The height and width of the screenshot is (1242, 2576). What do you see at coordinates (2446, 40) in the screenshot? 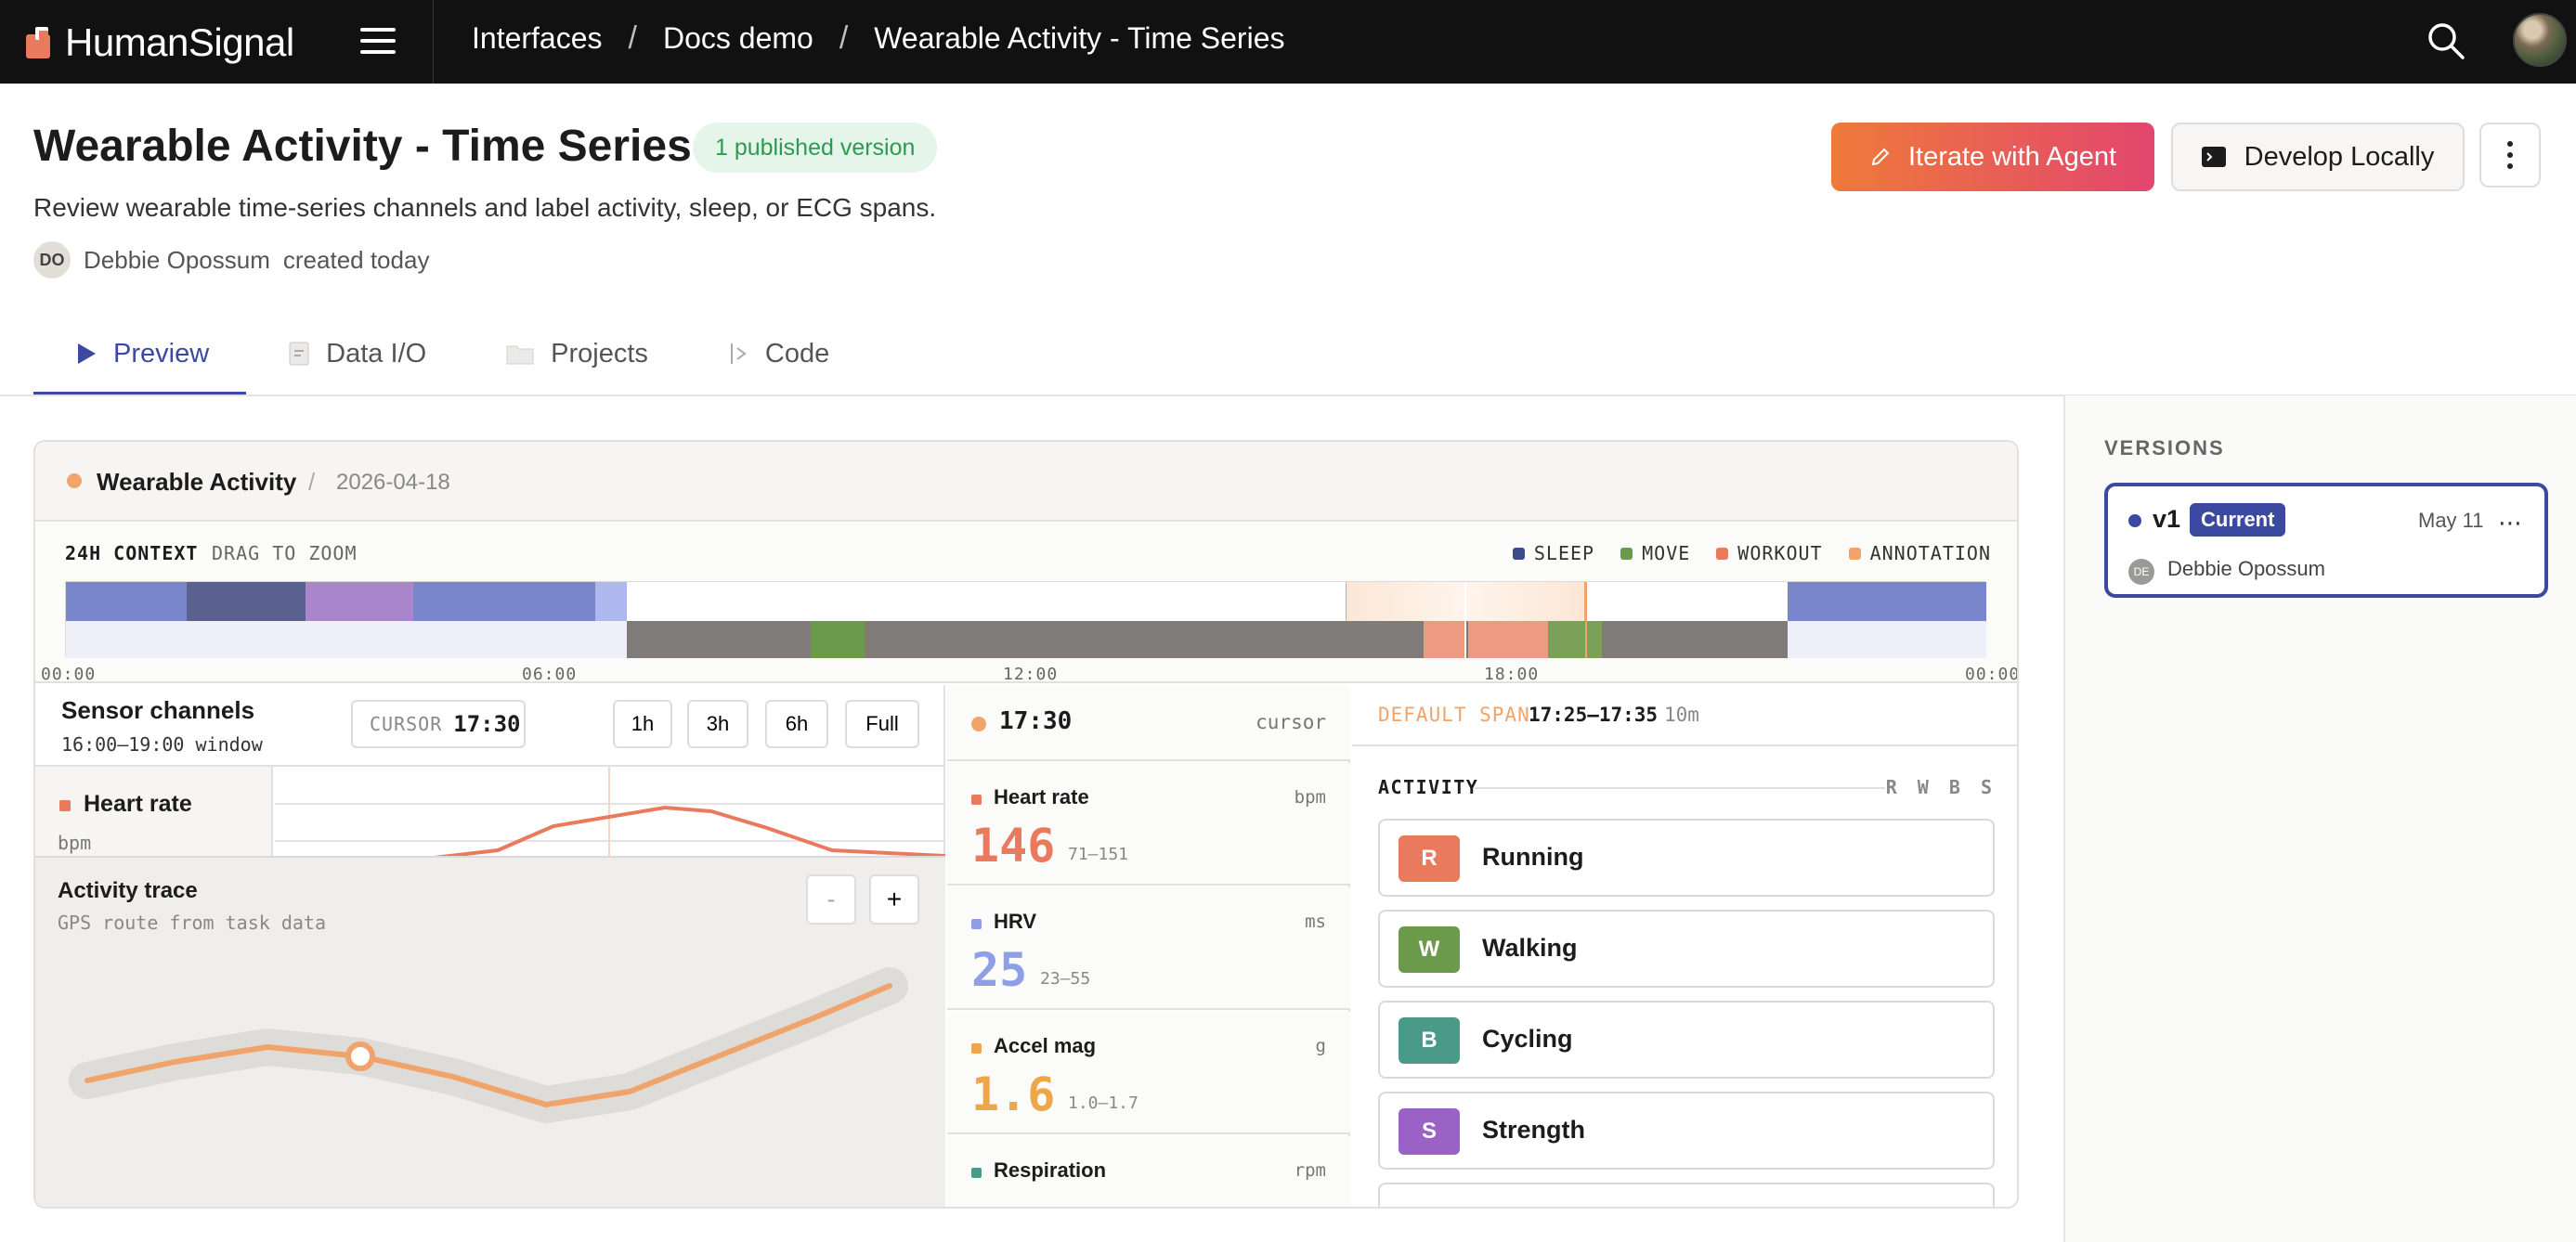
I see `search-icon` at bounding box center [2446, 40].